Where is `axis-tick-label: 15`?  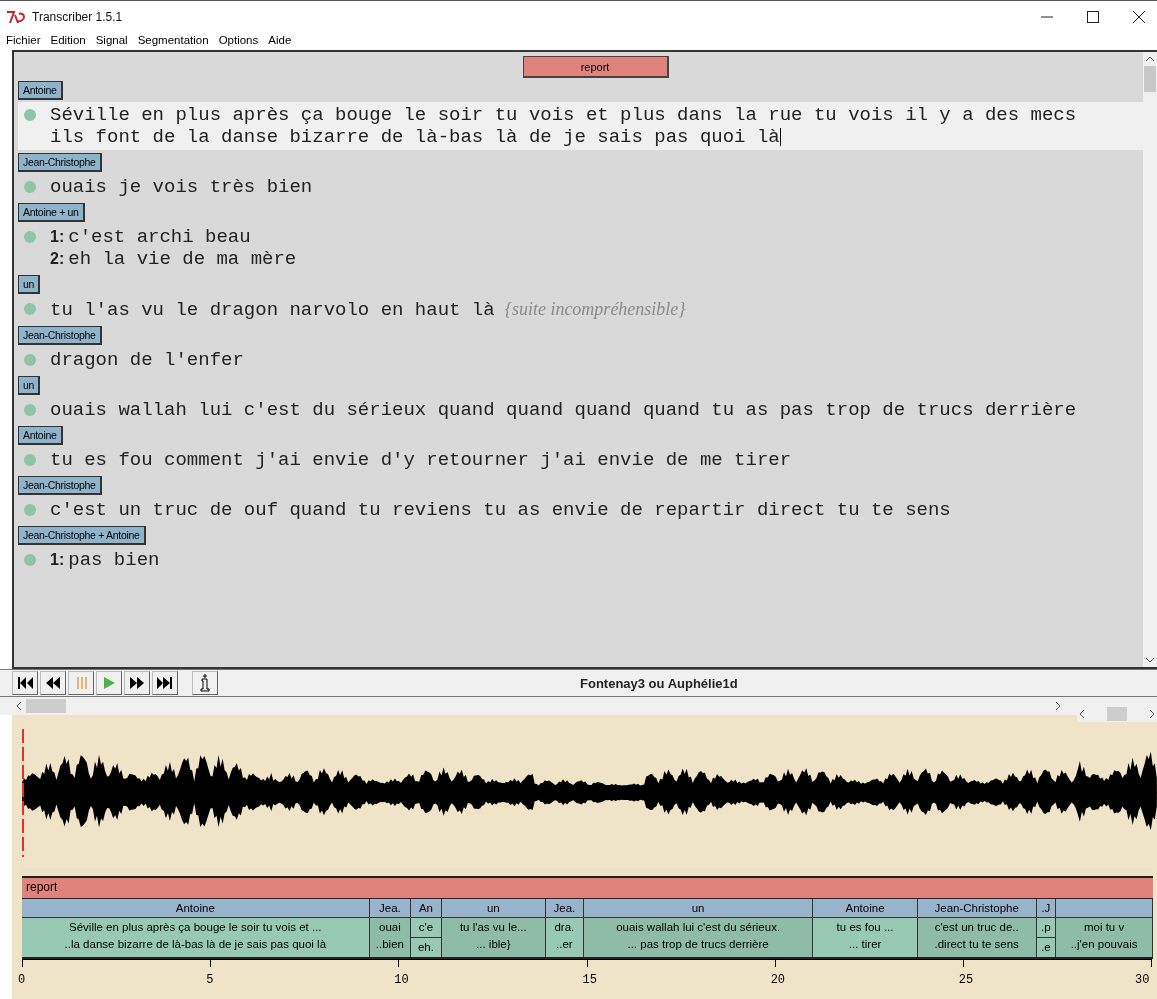 axis-tick-label: 15 is located at coordinates (589, 980).